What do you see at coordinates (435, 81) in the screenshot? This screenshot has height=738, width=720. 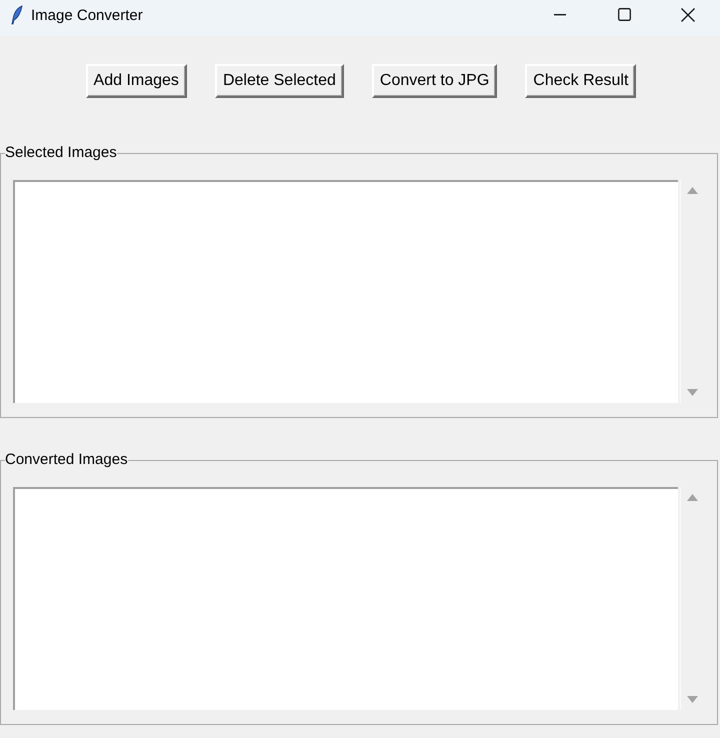 I see `toolbar-button: Convert to JPG` at bounding box center [435, 81].